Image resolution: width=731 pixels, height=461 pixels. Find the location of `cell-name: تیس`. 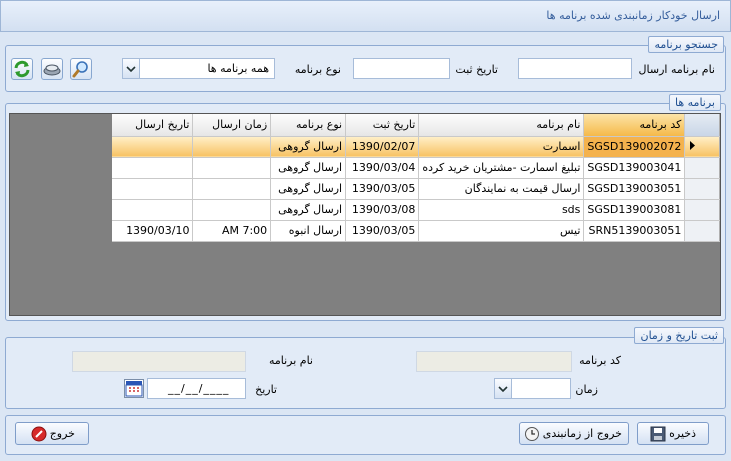

cell-name: تیس is located at coordinates (501, 231).